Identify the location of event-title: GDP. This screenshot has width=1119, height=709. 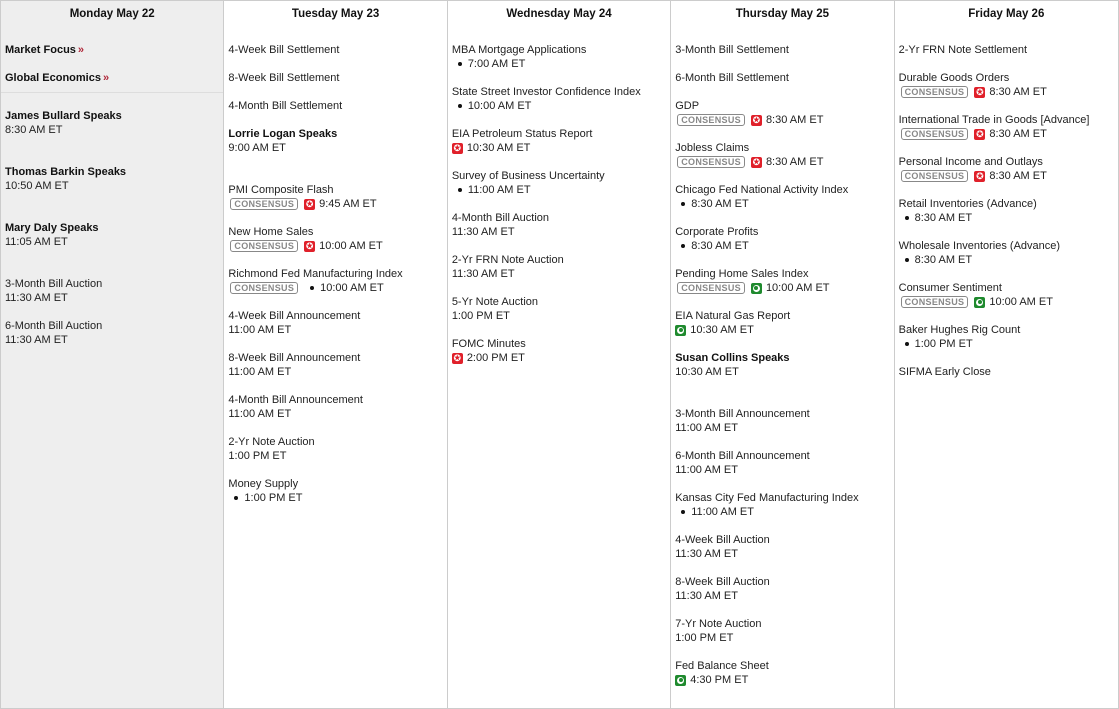
(782, 106).